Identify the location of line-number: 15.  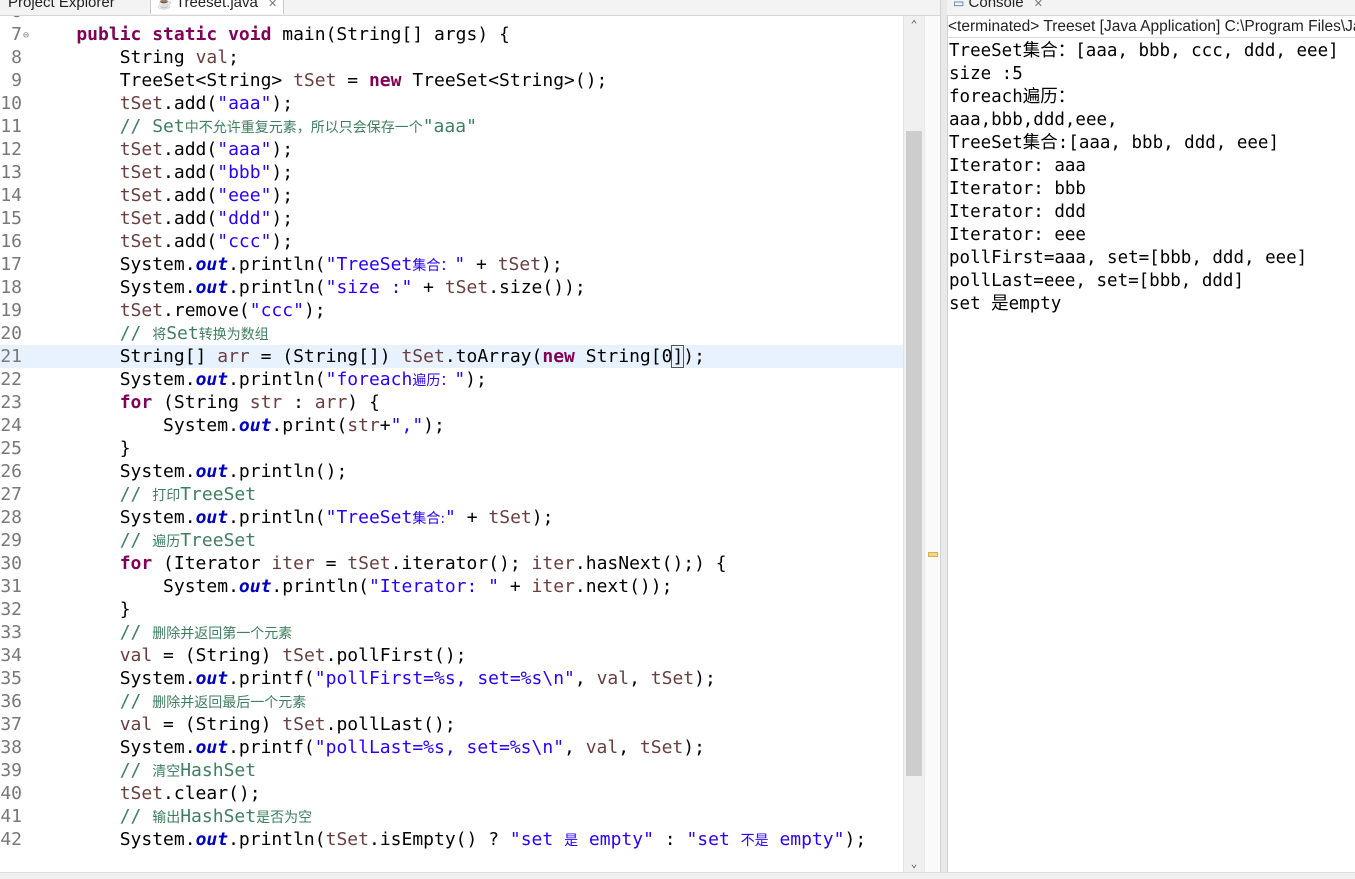
(11, 218).